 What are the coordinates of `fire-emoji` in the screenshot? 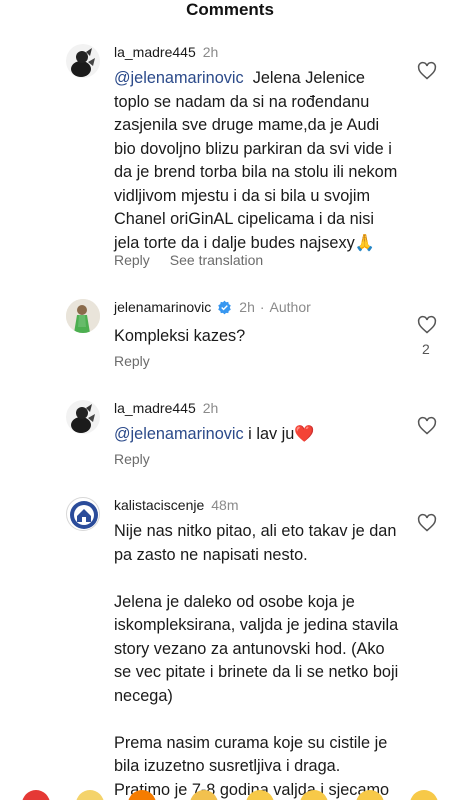 It's located at (142, 795).